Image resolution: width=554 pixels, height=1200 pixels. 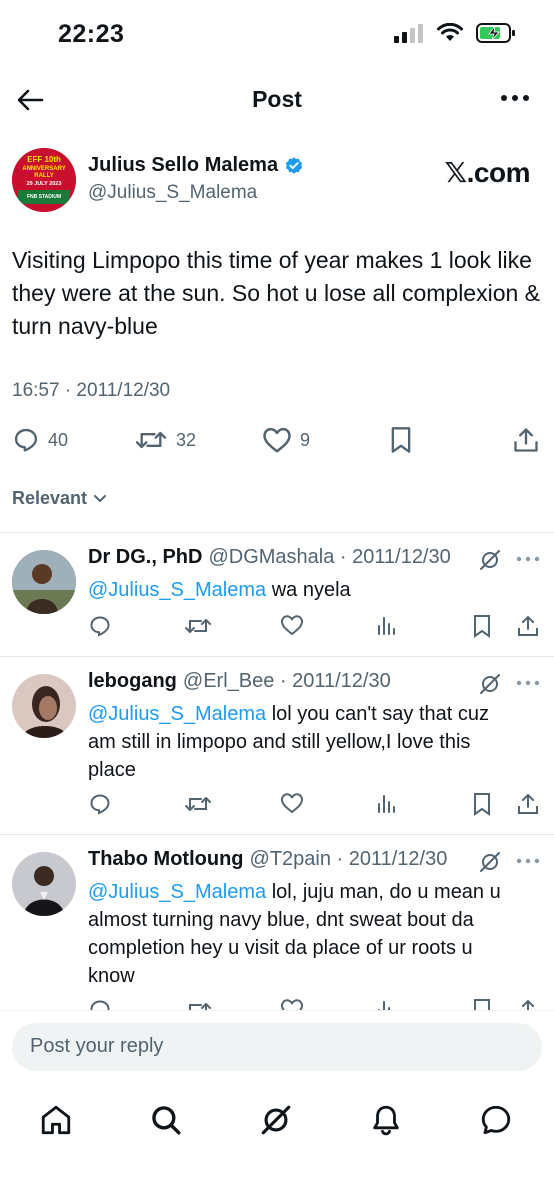 I want to click on post-timestamp: 16:57 · 2011/12/30, so click(x=91, y=391).